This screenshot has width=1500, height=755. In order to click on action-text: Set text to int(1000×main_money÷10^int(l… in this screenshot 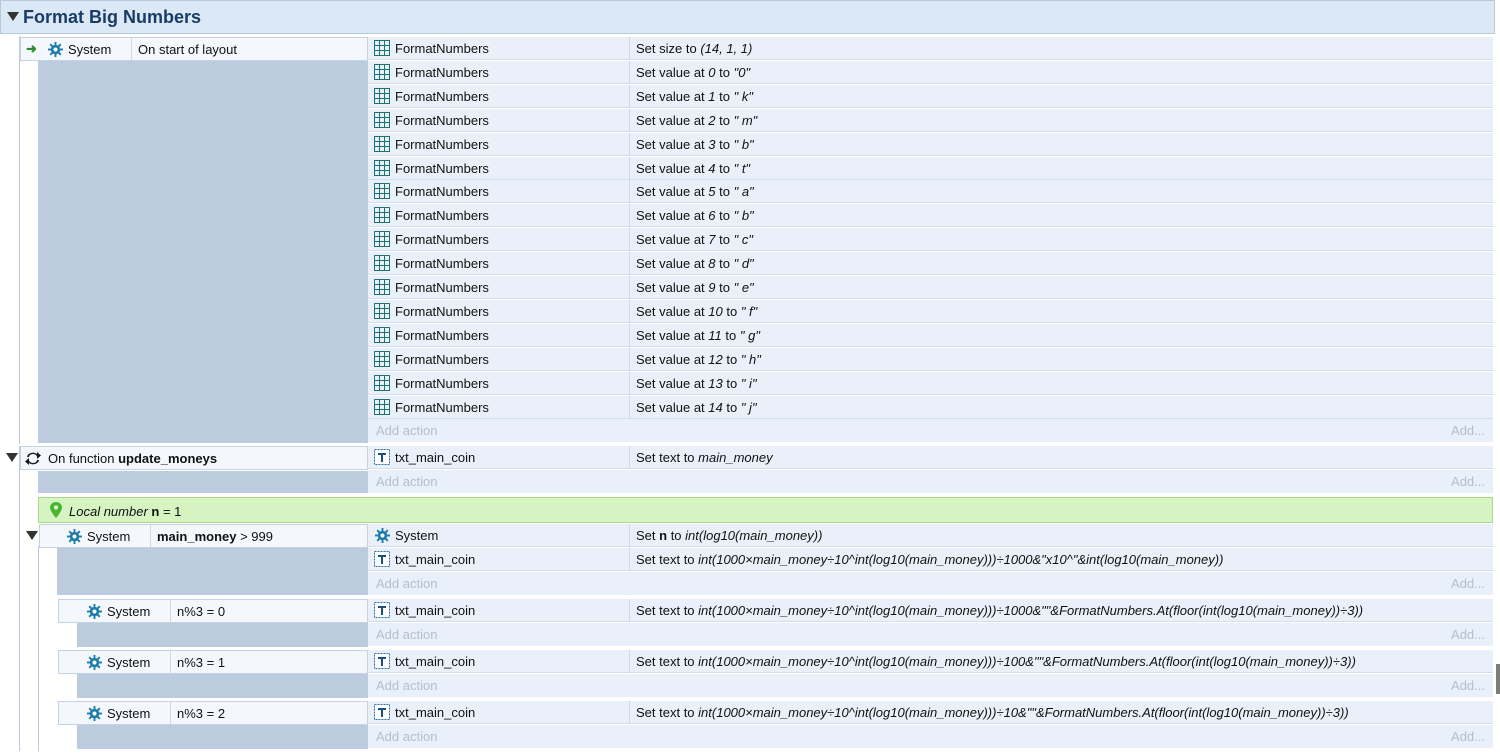, I will do `click(996, 662)`.